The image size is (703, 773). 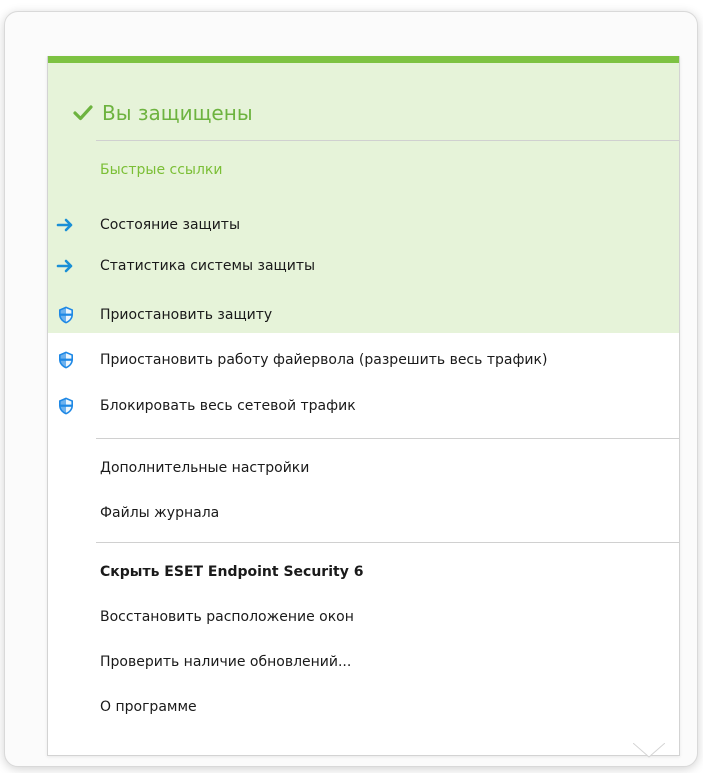 What do you see at coordinates (186, 315) in the screenshot?
I see `menu-item-label: Приостановить защиту` at bounding box center [186, 315].